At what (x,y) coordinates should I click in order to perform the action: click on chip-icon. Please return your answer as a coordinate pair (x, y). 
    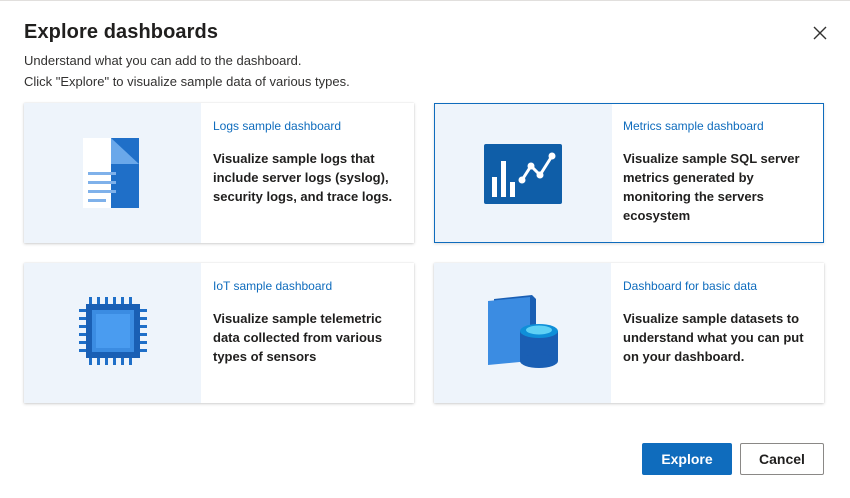
    Looking at the image, I should click on (113, 331).